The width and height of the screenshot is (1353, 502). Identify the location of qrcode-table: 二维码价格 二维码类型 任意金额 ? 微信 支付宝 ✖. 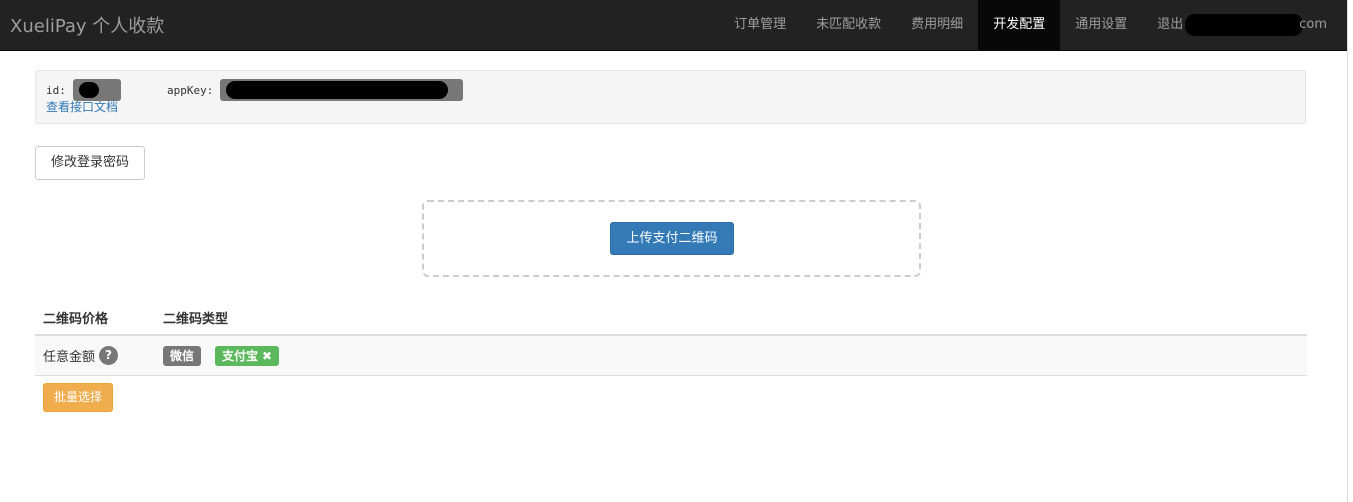
(671, 336).